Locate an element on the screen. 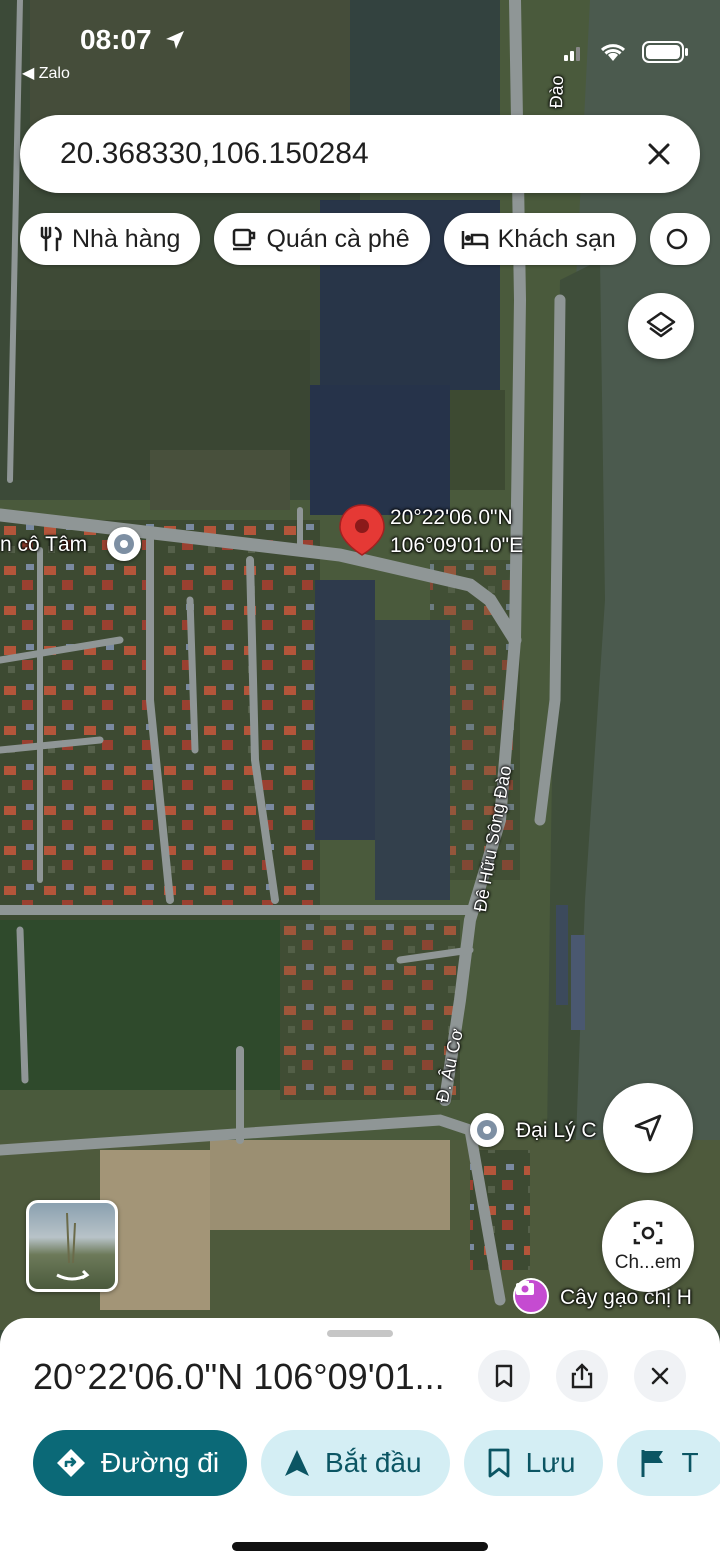 Image resolution: width=720 pixels, height=1564 pixels. poi-label-left: n cô Tâm is located at coordinates (43, 545).